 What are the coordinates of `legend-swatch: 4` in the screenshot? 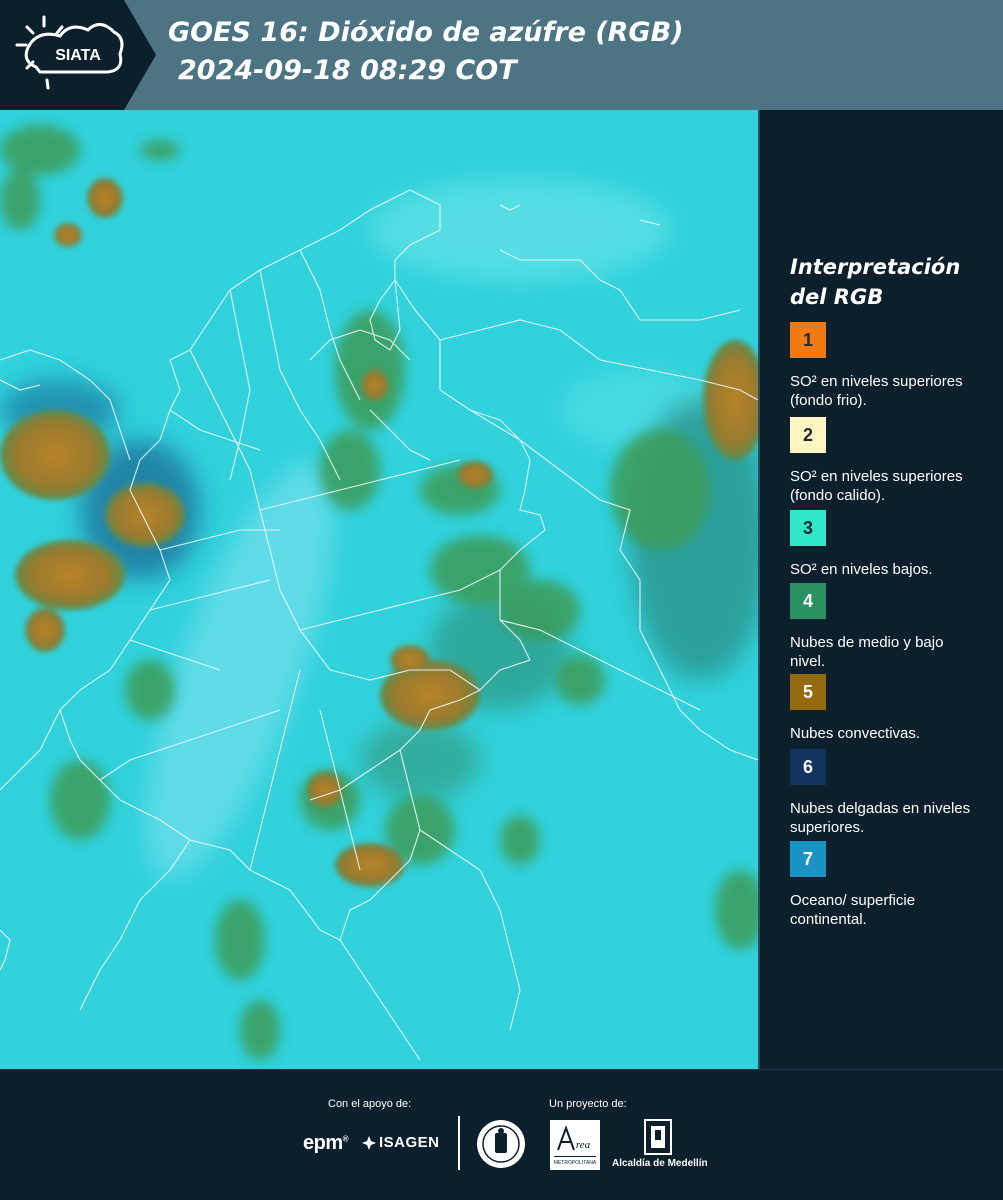 It's located at (808, 601).